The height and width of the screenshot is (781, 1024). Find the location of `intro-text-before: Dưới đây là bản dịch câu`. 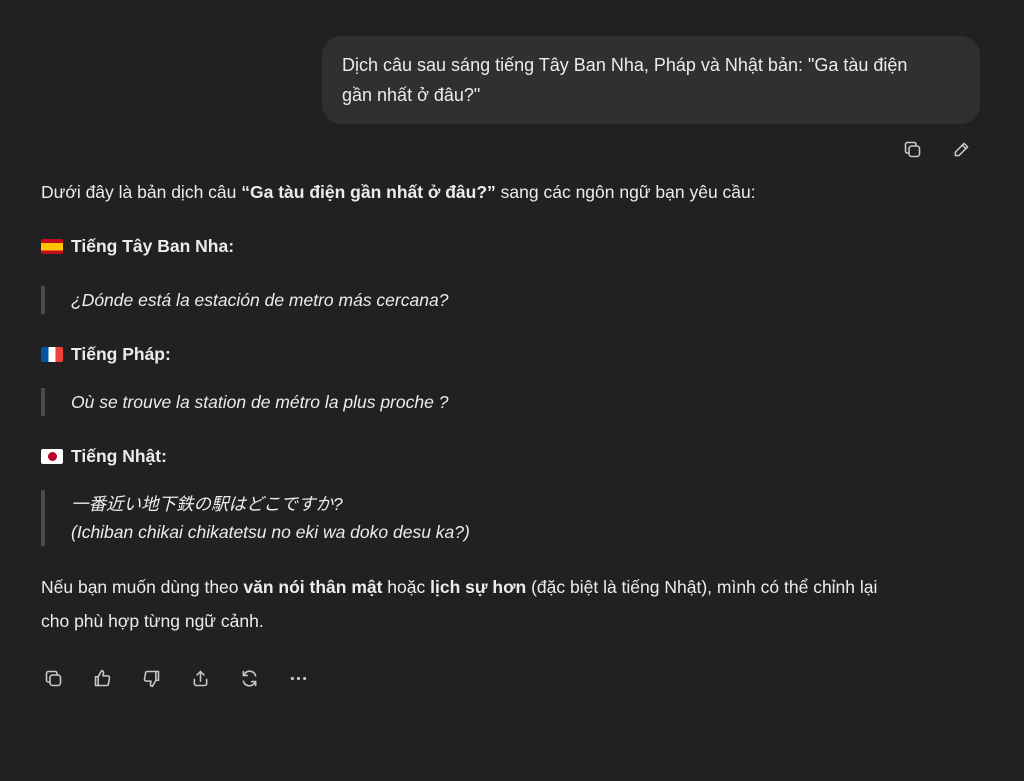

intro-text-before: Dưới đây là bản dịch câu is located at coordinates (141, 192).